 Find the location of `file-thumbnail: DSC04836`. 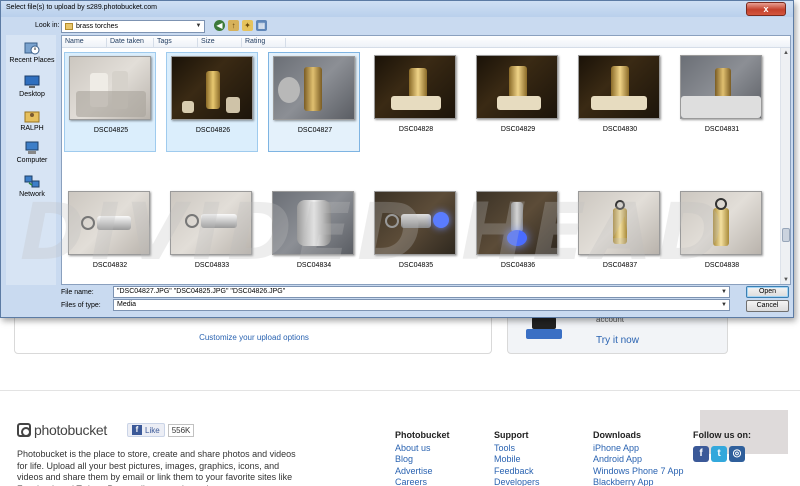

file-thumbnail: DSC04836 is located at coordinates (518, 236).